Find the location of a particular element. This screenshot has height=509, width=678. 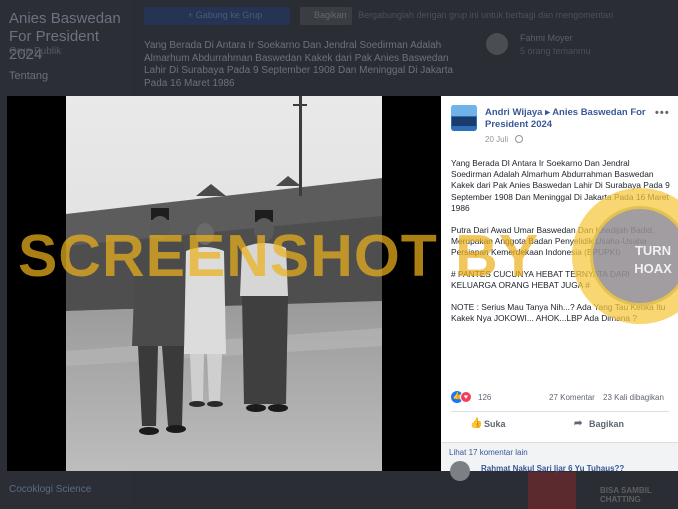

like-label: Suka is located at coordinates (495, 424).